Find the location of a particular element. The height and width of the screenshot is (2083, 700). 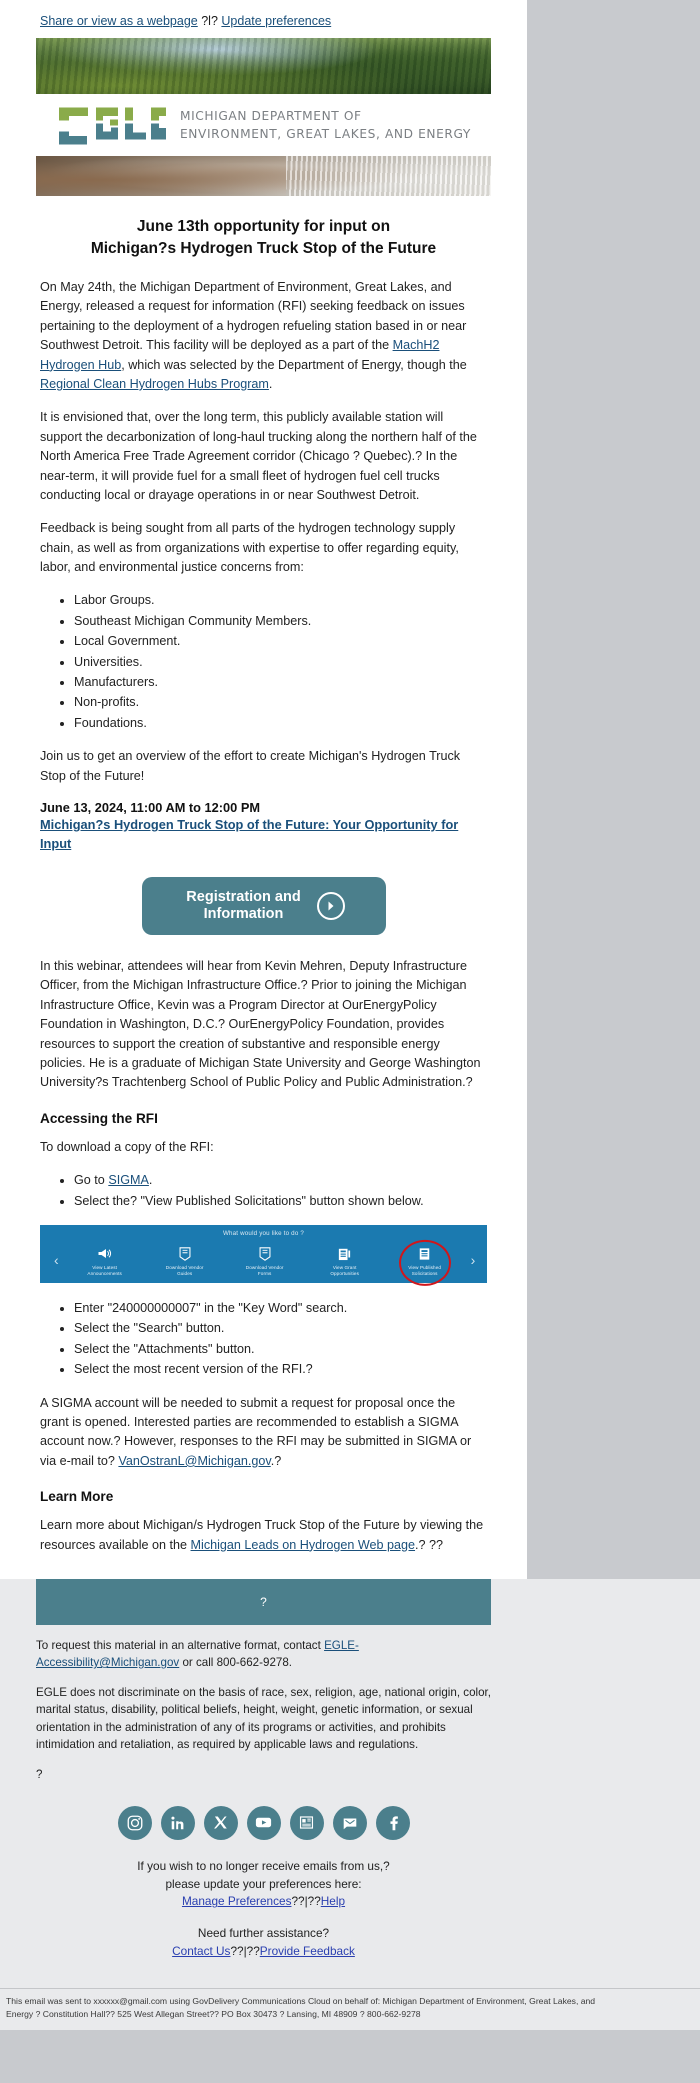

social-links-row is located at coordinates (263, 1826).